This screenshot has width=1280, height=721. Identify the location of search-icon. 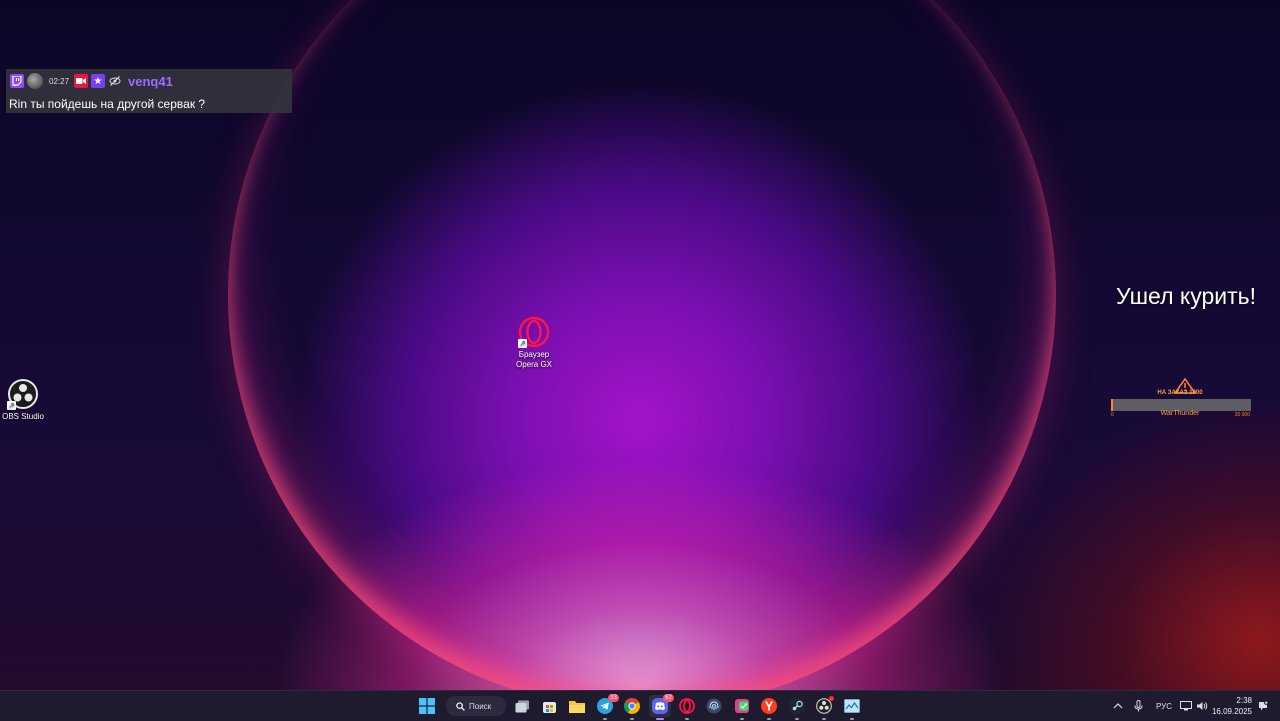
(460, 706).